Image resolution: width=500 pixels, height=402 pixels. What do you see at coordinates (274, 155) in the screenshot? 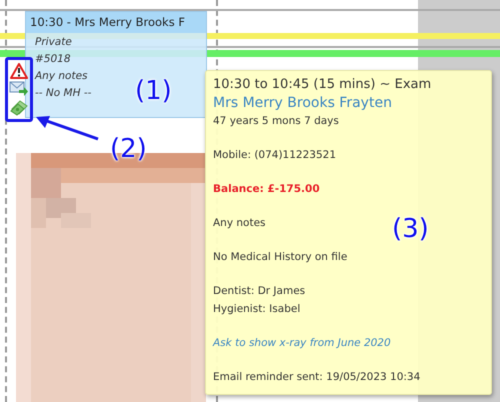
I see `tooltip-text: Mobile: (074)11223521` at bounding box center [274, 155].